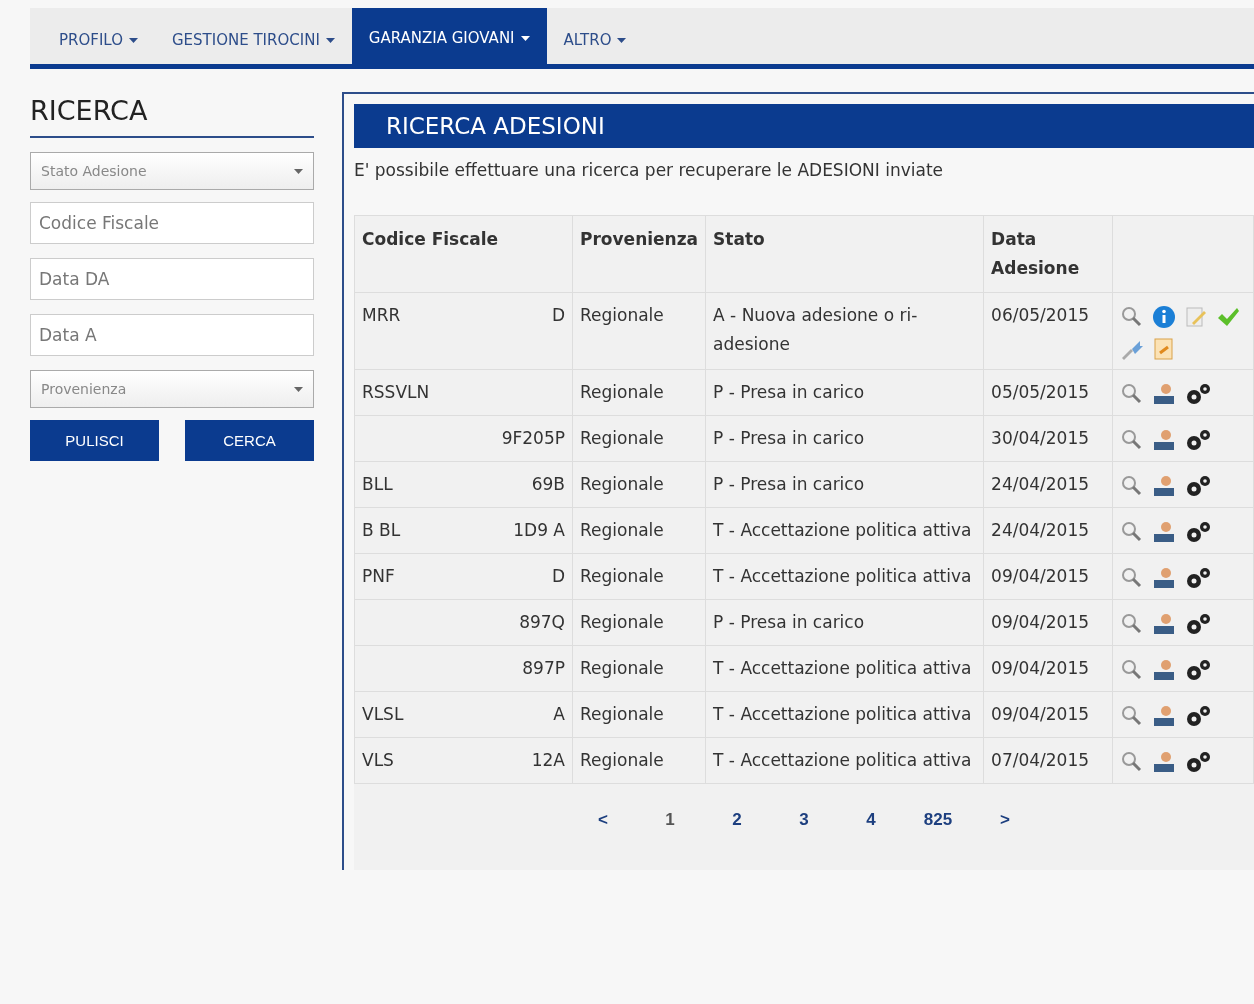  What do you see at coordinates (804, 126) in the screenshot?
I see `panel-title: RICERCA ADESIONI` at bounding box center [804, 126].